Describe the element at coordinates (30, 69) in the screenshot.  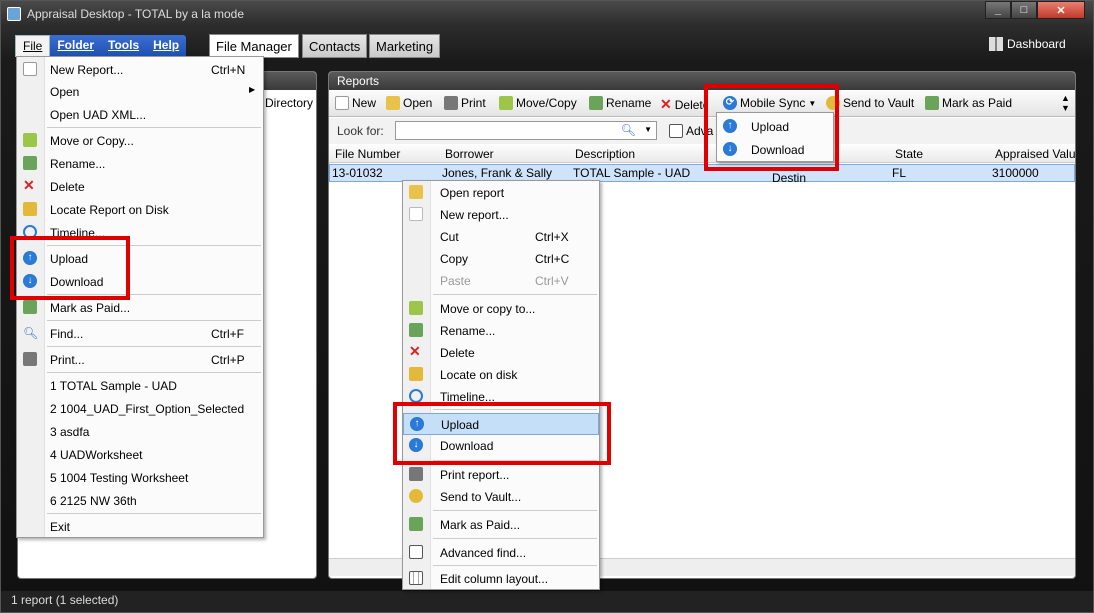
I see `new-document-icon` at that location.